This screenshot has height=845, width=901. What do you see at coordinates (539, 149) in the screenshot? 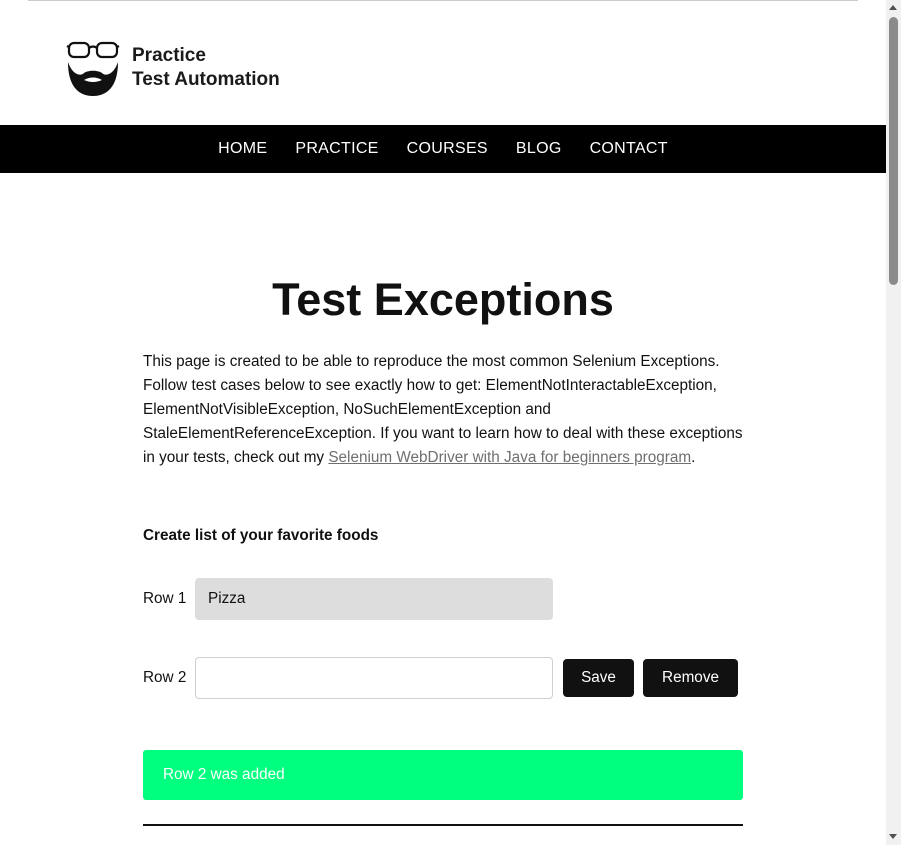
I see `nav-blog: BLOG` at bounding box center [539, 149].